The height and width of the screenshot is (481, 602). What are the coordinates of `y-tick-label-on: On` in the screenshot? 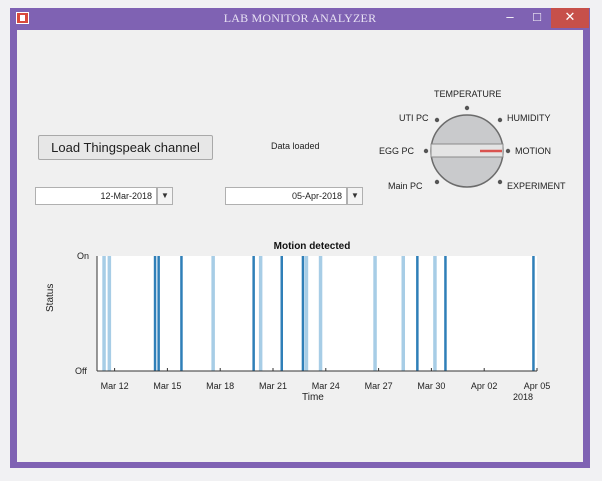 It's located at (83, 256).